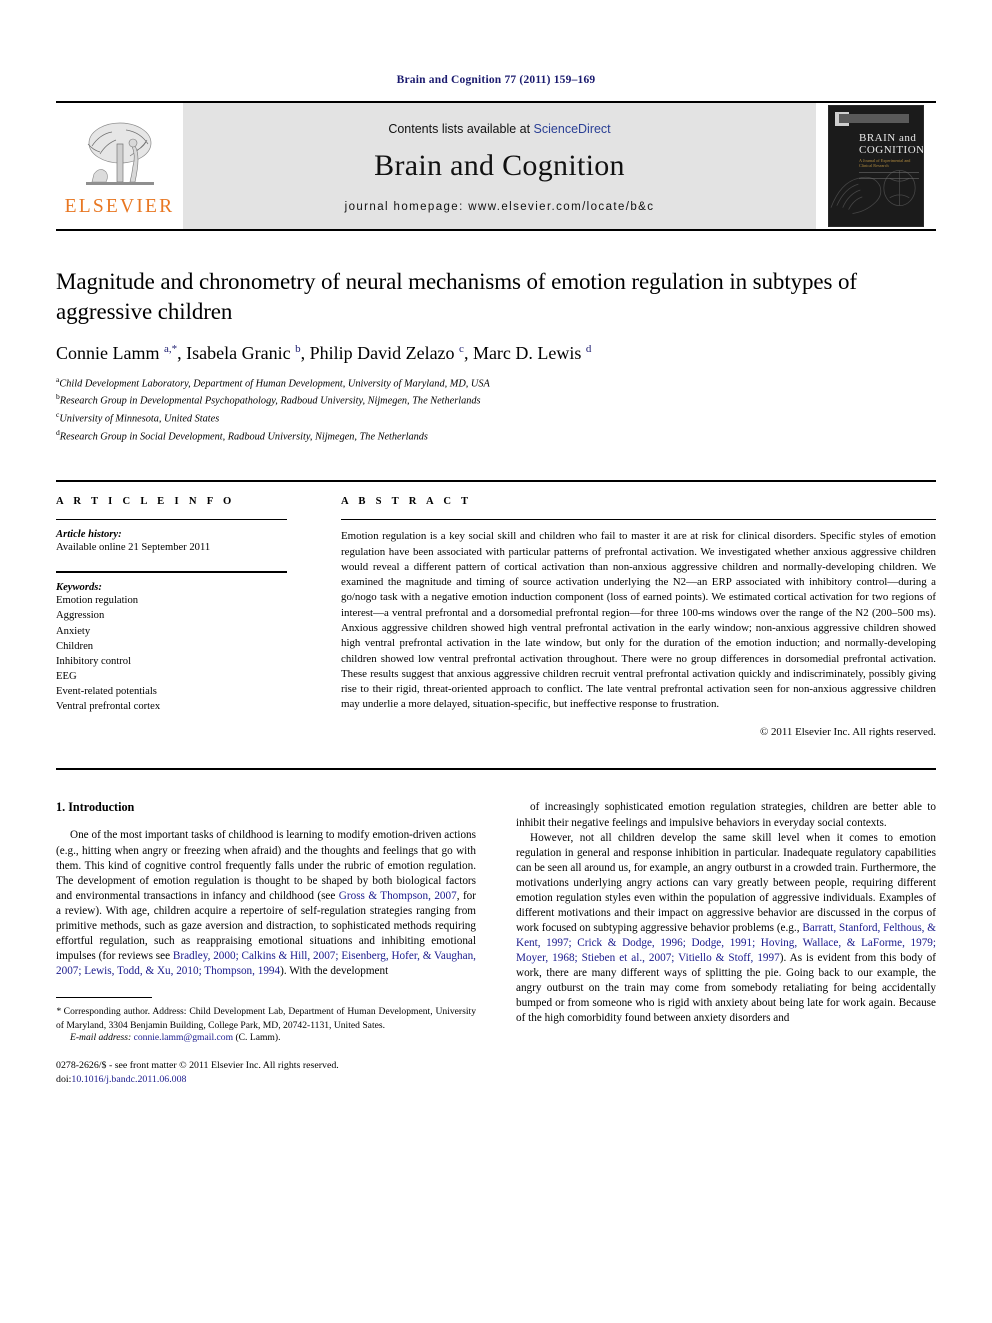 The image size is (992, 1323). Describe the element at coordinates (94, 661) in the screenshot. I see `keyword-item: Inhibitory control` at that location.